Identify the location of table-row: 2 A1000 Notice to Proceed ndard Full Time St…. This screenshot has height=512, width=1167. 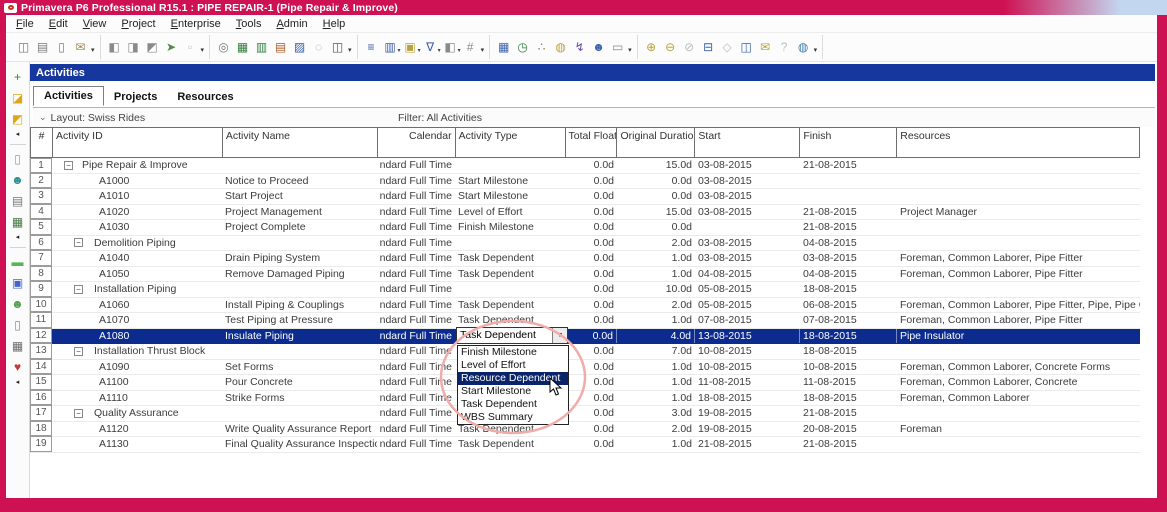
(585, 180).